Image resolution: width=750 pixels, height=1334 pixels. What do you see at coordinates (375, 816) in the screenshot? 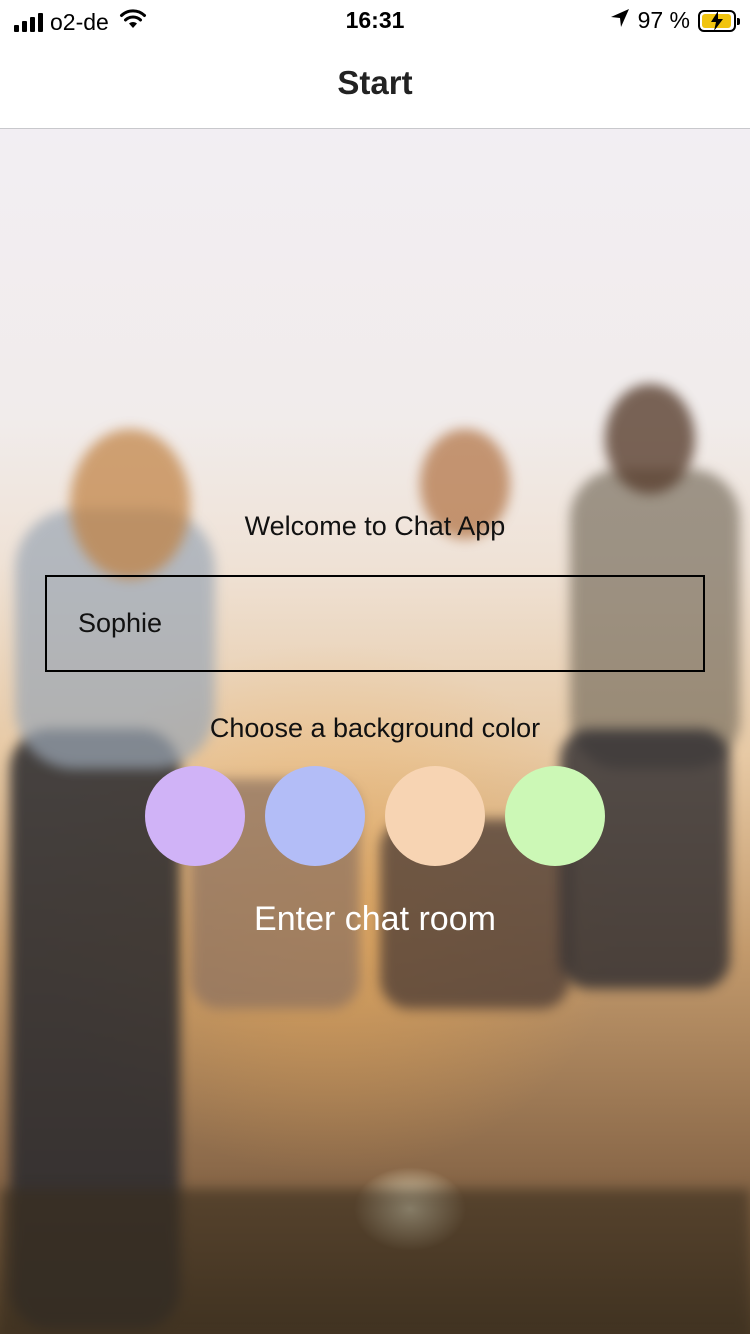
I see `color-swatches` at bounding box center [375, 816].